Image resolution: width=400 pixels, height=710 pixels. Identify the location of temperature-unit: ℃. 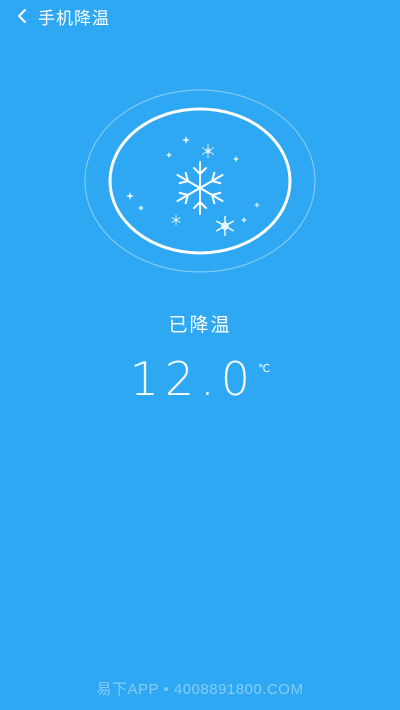
(264, 368).